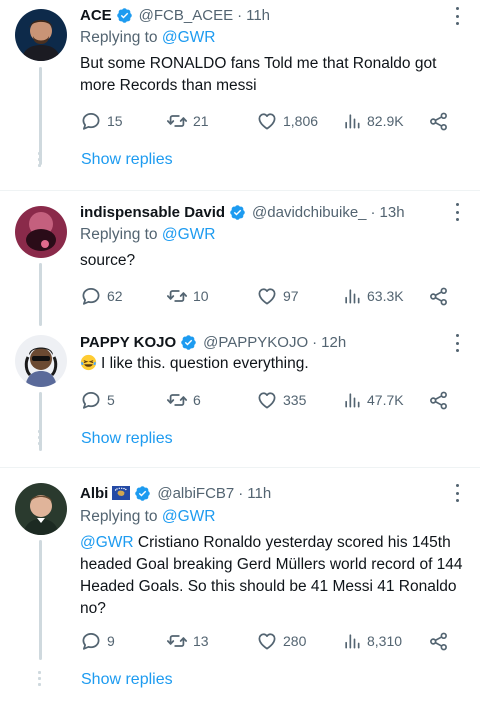 Image resolution: width=480 pixels, height=701 pixels. I want to click on action-bar: 15 21 1,806 82.9K, so click(270, 121).